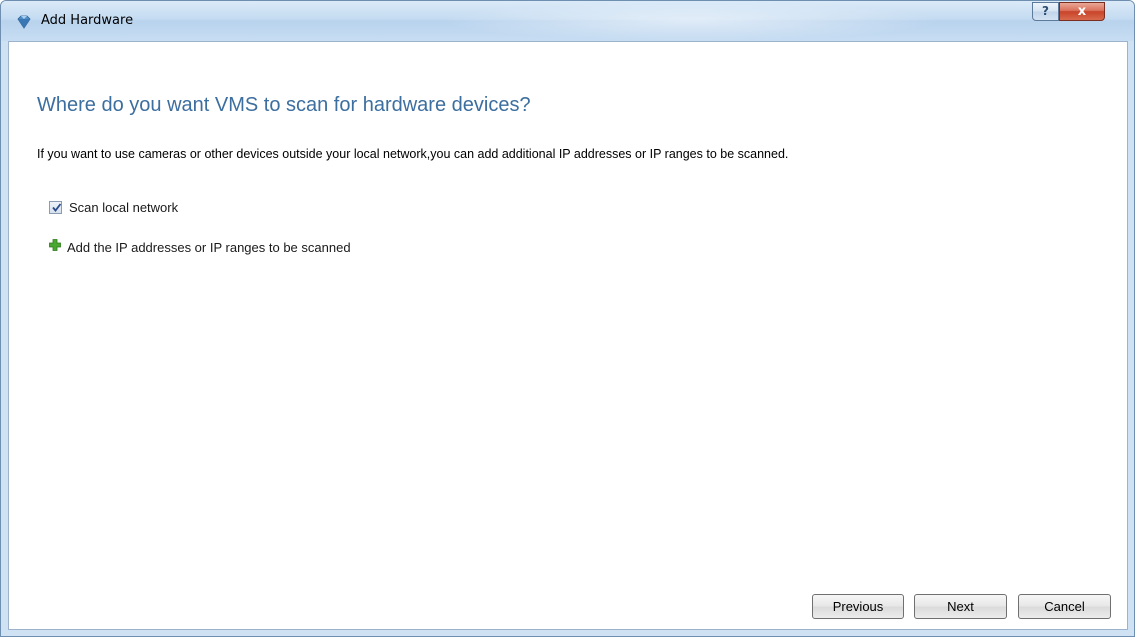 The width and height of the screenshot is (1135, 637). What do you see at coordinates (123, 207) in the screenshot?
I see `scan-local-network-label: Scan local network` at bounding box center [123, 207].